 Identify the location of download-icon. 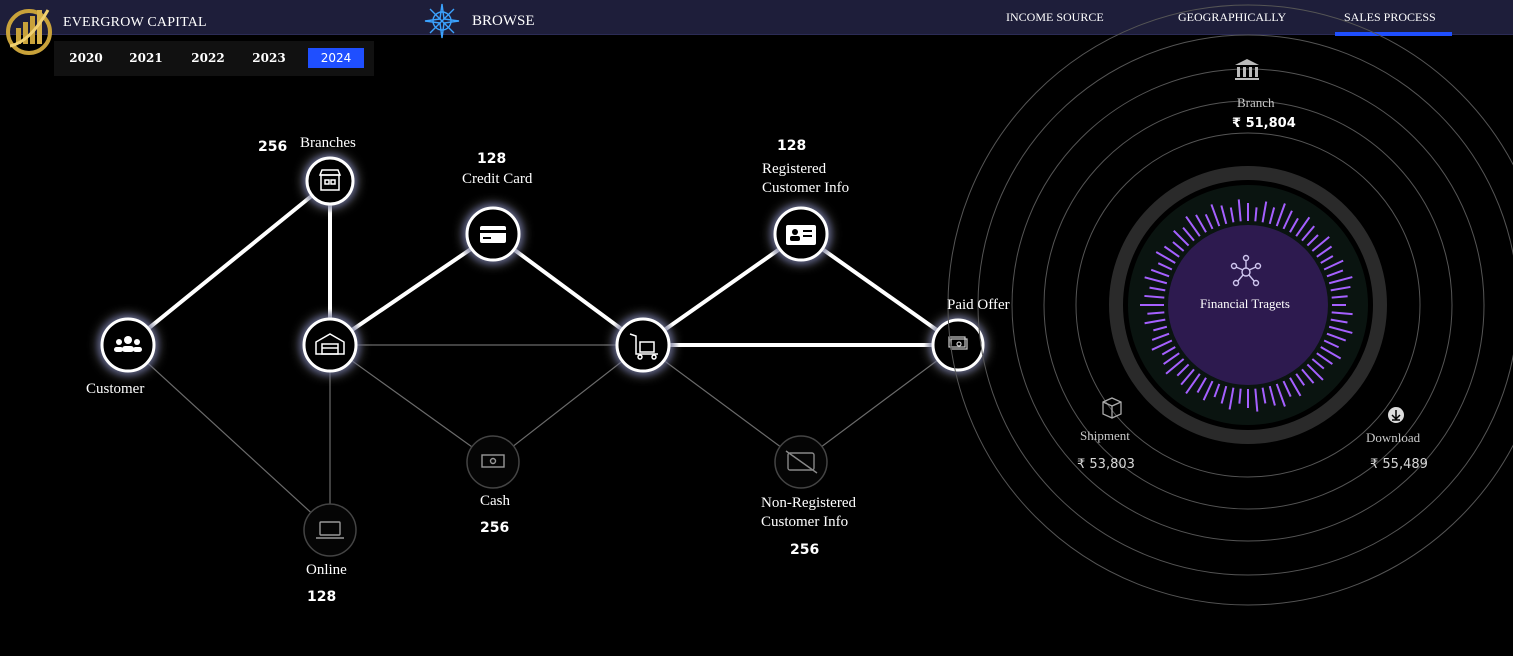
(1396, 415).